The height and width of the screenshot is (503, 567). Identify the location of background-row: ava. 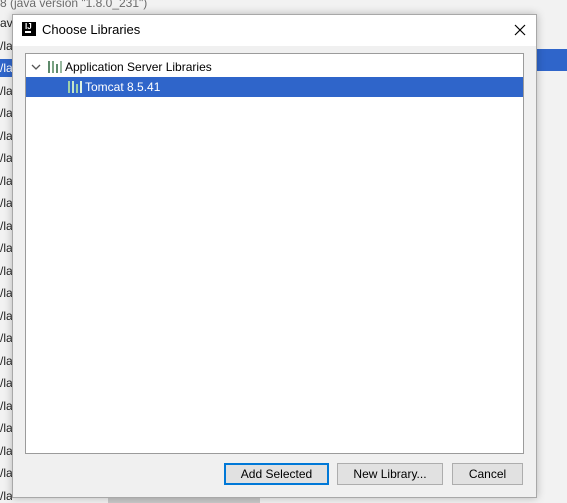
(6, 23).